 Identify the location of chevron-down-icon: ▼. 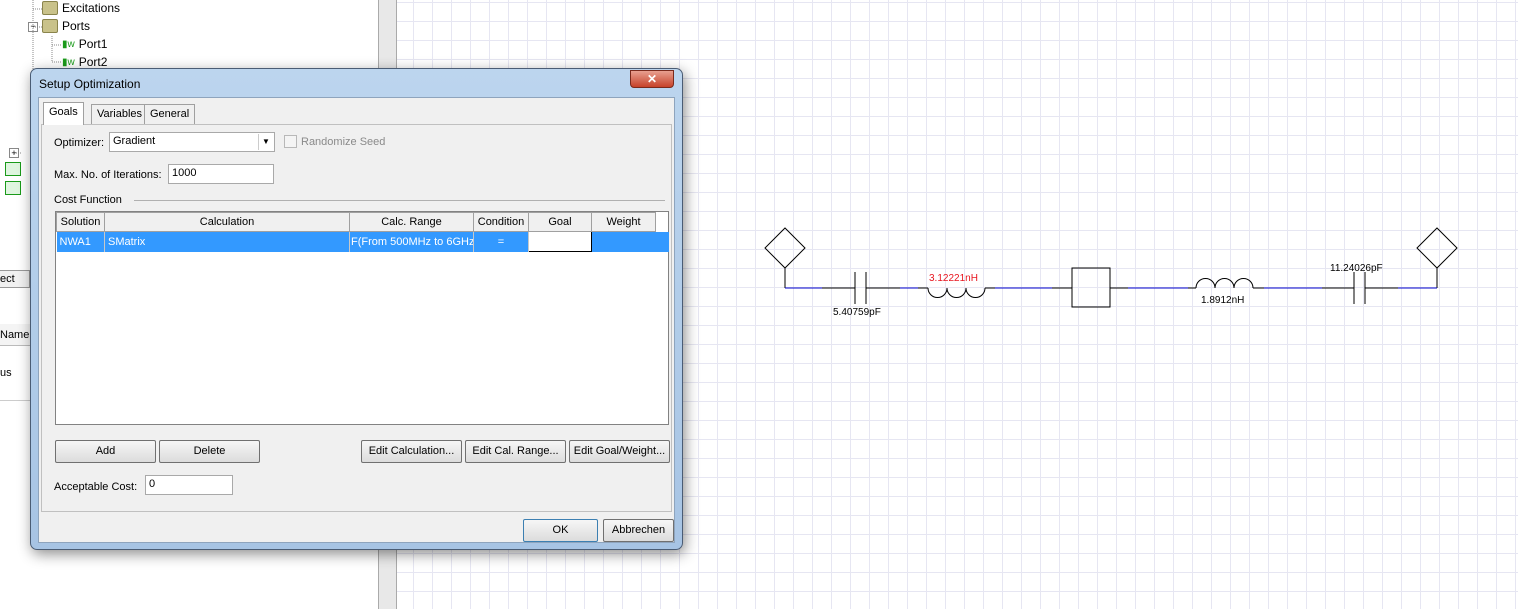
(265, 142).